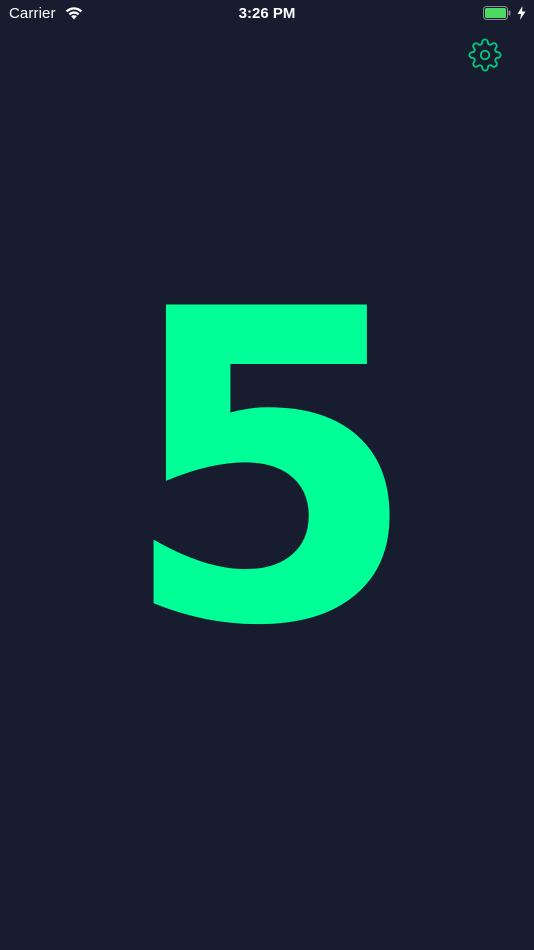 This screenshot has width=534, height=950. I want to click on status-bar: Carrier 3:26 PM, so click(267, 14).